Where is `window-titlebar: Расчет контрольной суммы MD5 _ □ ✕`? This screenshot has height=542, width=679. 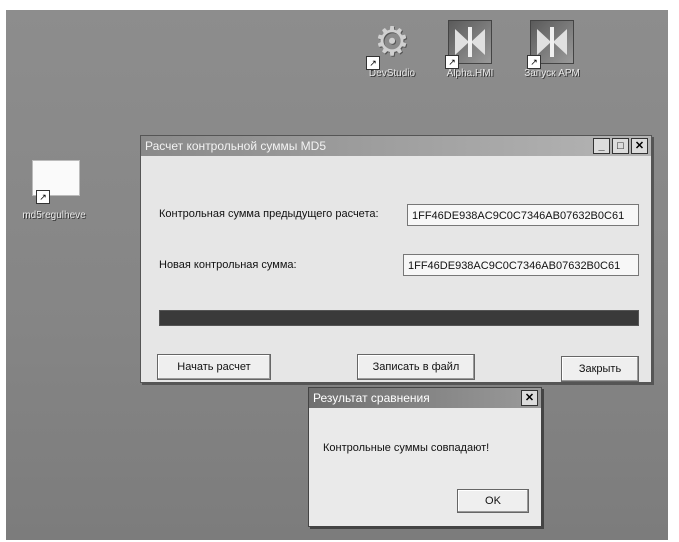
window-titlebar: Расчет контрольной суммы MD5 _ □ ✕ is located at coordinates (396, 146).